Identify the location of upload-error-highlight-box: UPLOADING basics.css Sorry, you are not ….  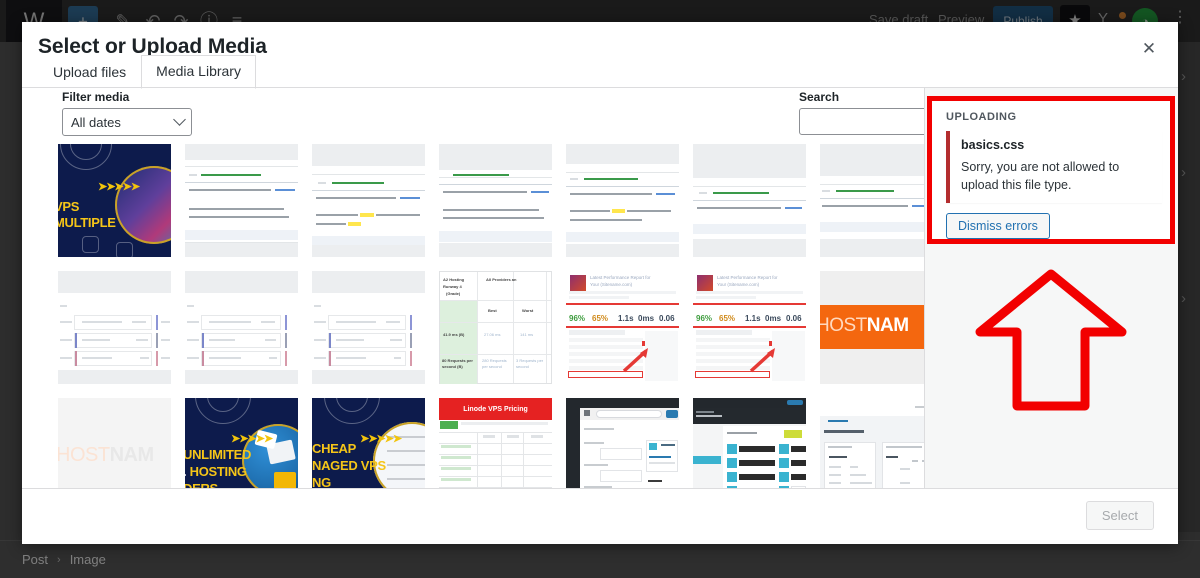
(1051, 170).